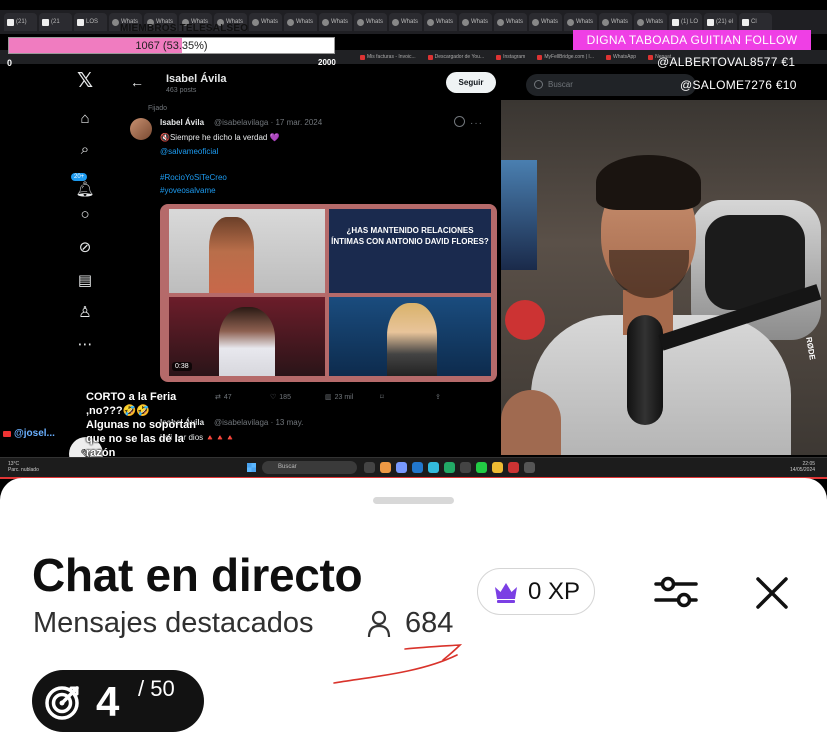 This screenshot has width=827, height=743. I want to click on windows-start-icon, so click(251, 467).